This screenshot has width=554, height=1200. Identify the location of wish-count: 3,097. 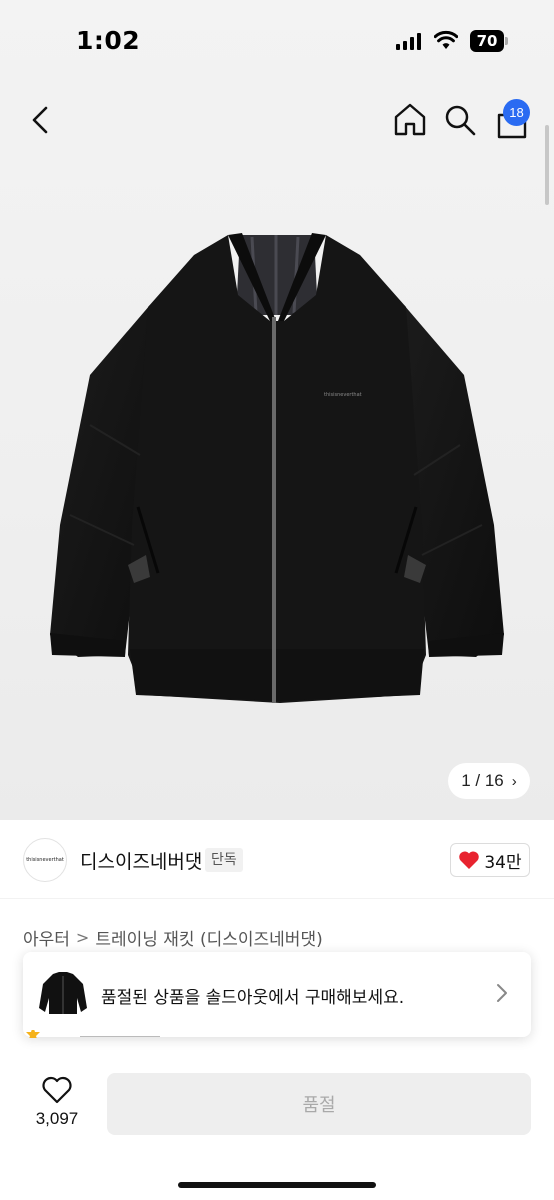
(57, 1118).